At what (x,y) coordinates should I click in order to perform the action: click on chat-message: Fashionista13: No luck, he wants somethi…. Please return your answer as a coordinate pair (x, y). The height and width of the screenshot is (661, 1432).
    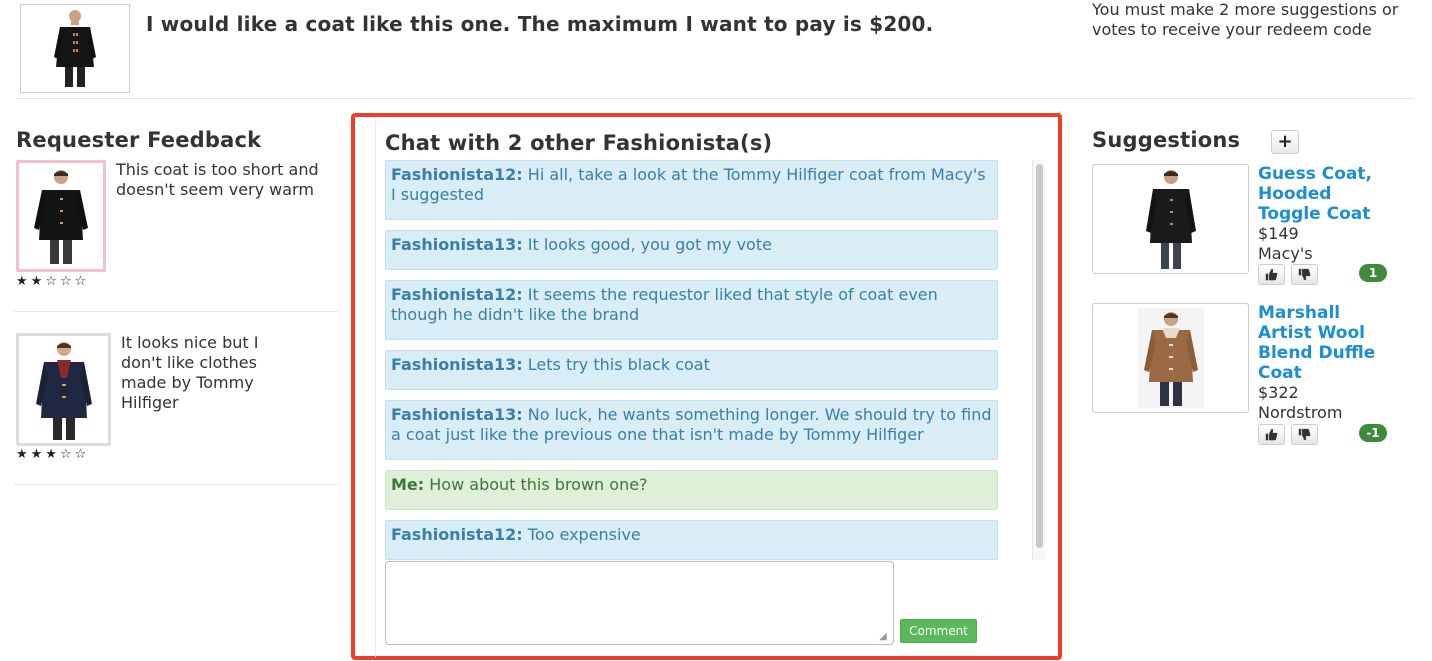
    Looking at the image, I should click on (691, 430).